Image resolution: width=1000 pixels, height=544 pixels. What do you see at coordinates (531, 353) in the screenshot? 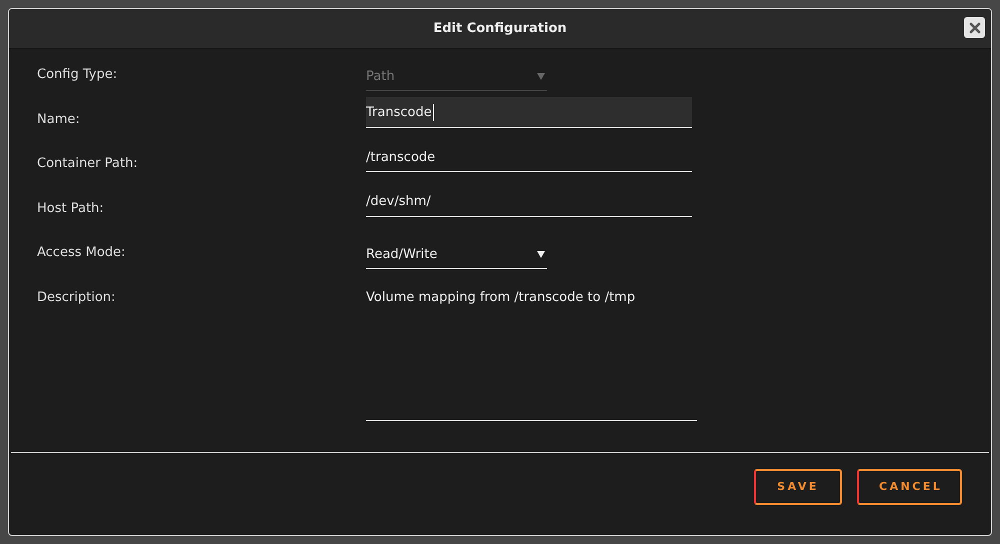
I see `text-area: Volume mapping from /transcode to /tmp` at bounding box center [531, 353].